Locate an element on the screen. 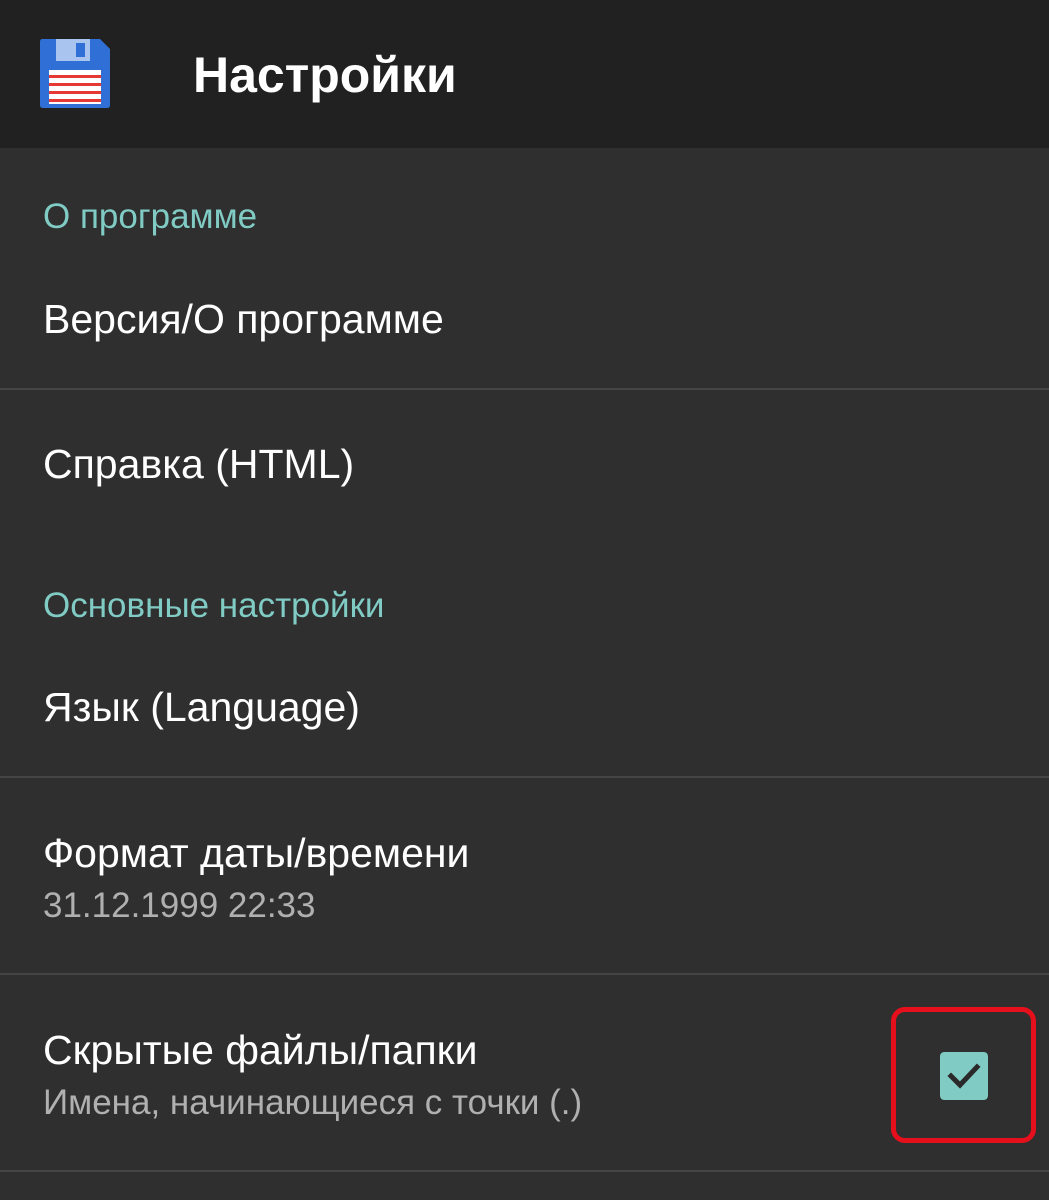 This screenshot has height=1200, width=1049. toolbar: Настройки is located at coordinates (524, 74).